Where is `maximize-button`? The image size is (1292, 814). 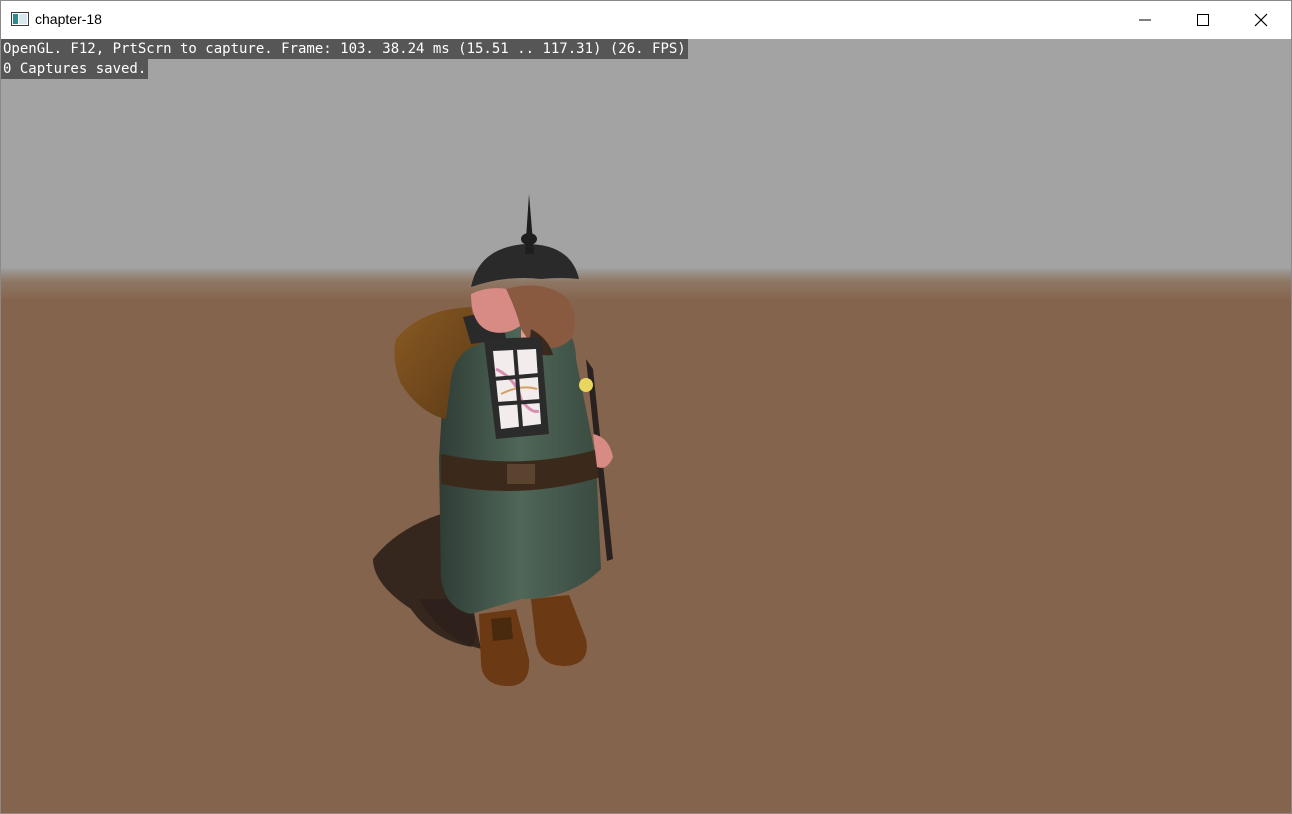 maximize-button is located at coordinates (1203, 20).